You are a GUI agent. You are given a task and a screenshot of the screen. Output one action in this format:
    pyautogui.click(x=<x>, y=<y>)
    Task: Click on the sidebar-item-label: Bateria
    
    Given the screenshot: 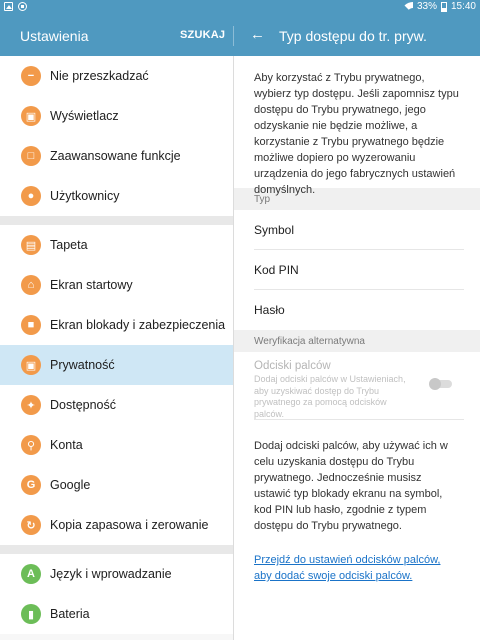 What is the action you would take?
    pyautogui.click(x=70, y=614)
    